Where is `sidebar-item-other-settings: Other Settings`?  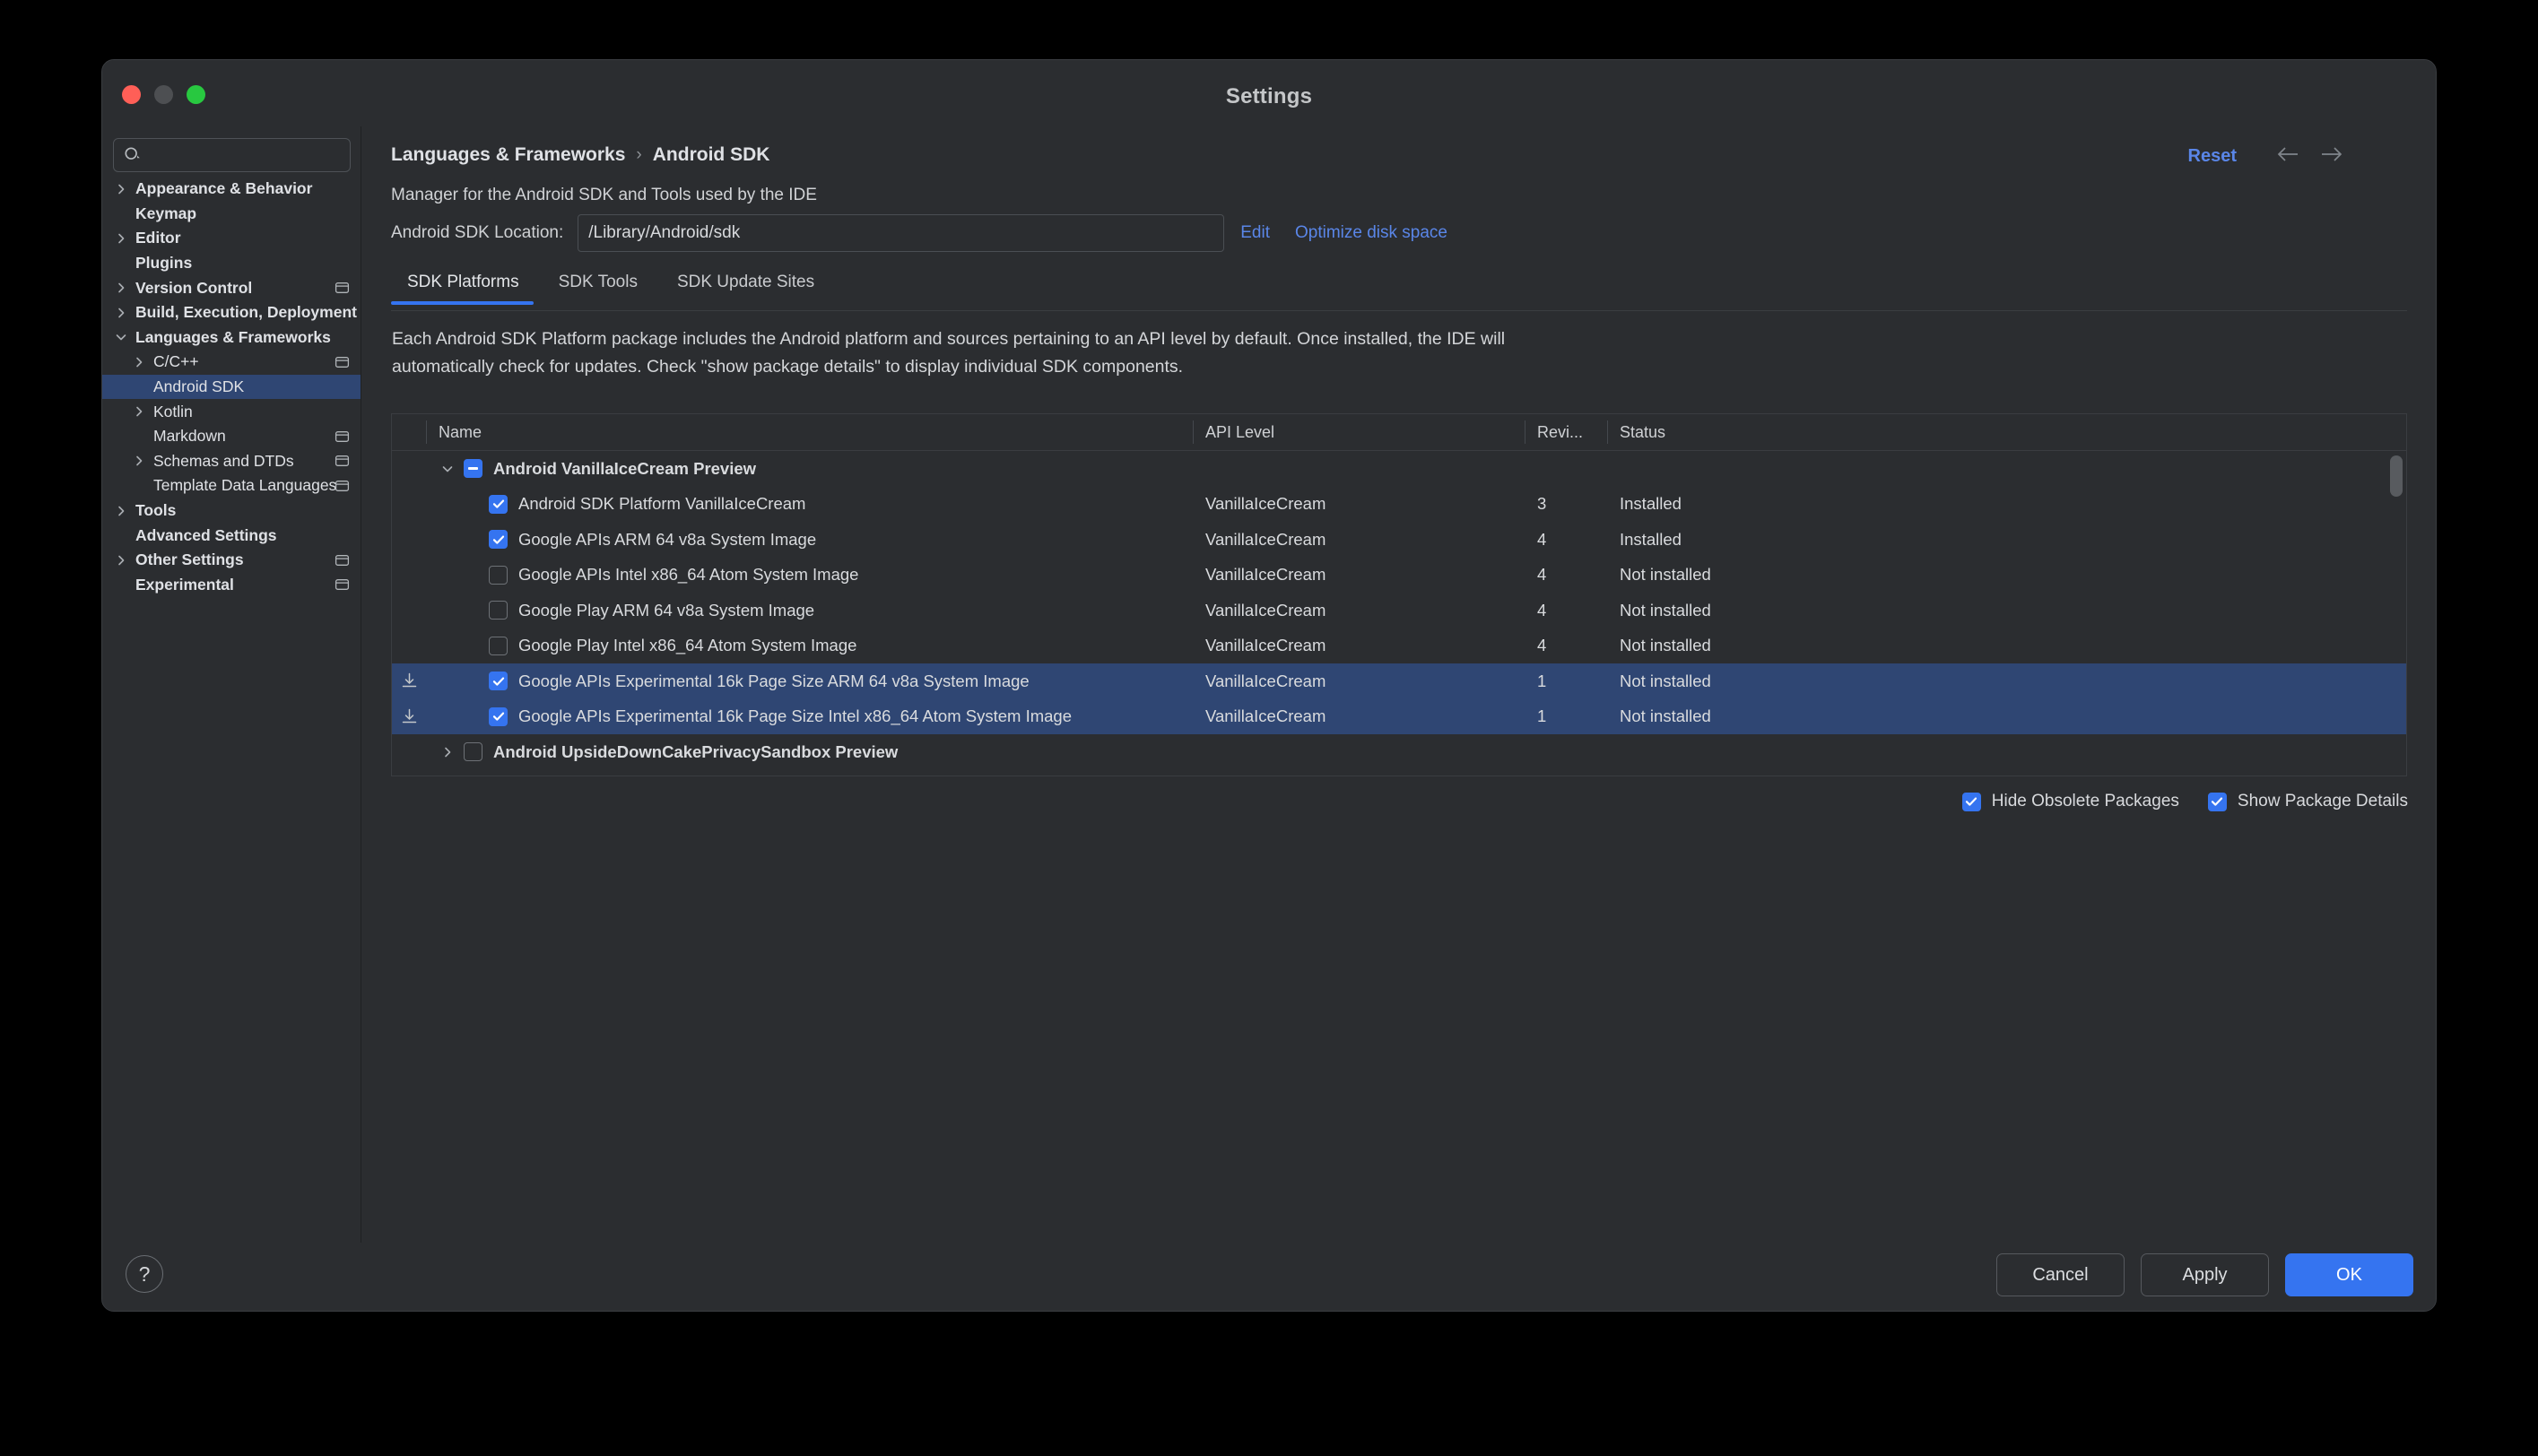 sidebar-item-other-settings: Other Settings is located at coordinates (231, 560).